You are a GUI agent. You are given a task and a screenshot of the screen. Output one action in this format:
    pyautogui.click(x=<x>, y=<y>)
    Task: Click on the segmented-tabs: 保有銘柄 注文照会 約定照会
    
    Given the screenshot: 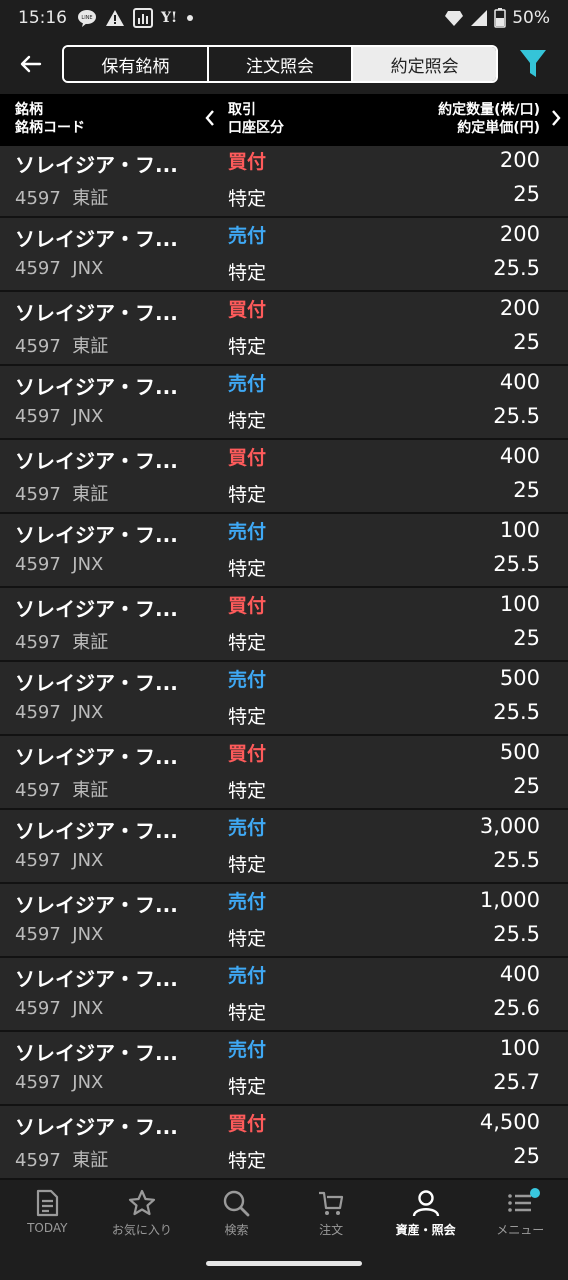 What is the action you would take?
    pyautogui.click(x=280, y=64)
    